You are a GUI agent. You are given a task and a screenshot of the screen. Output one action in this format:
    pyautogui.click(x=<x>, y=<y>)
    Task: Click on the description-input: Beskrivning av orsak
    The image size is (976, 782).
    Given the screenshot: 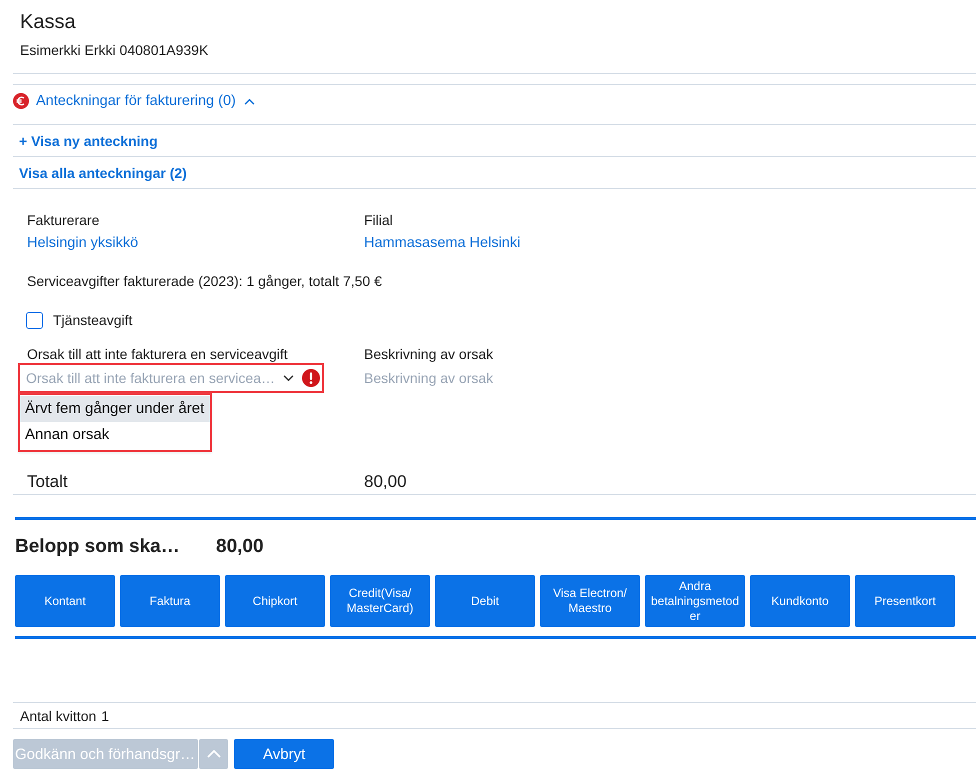 What is the action you would take?
    pyautogui.click(x=484, y=378)
    